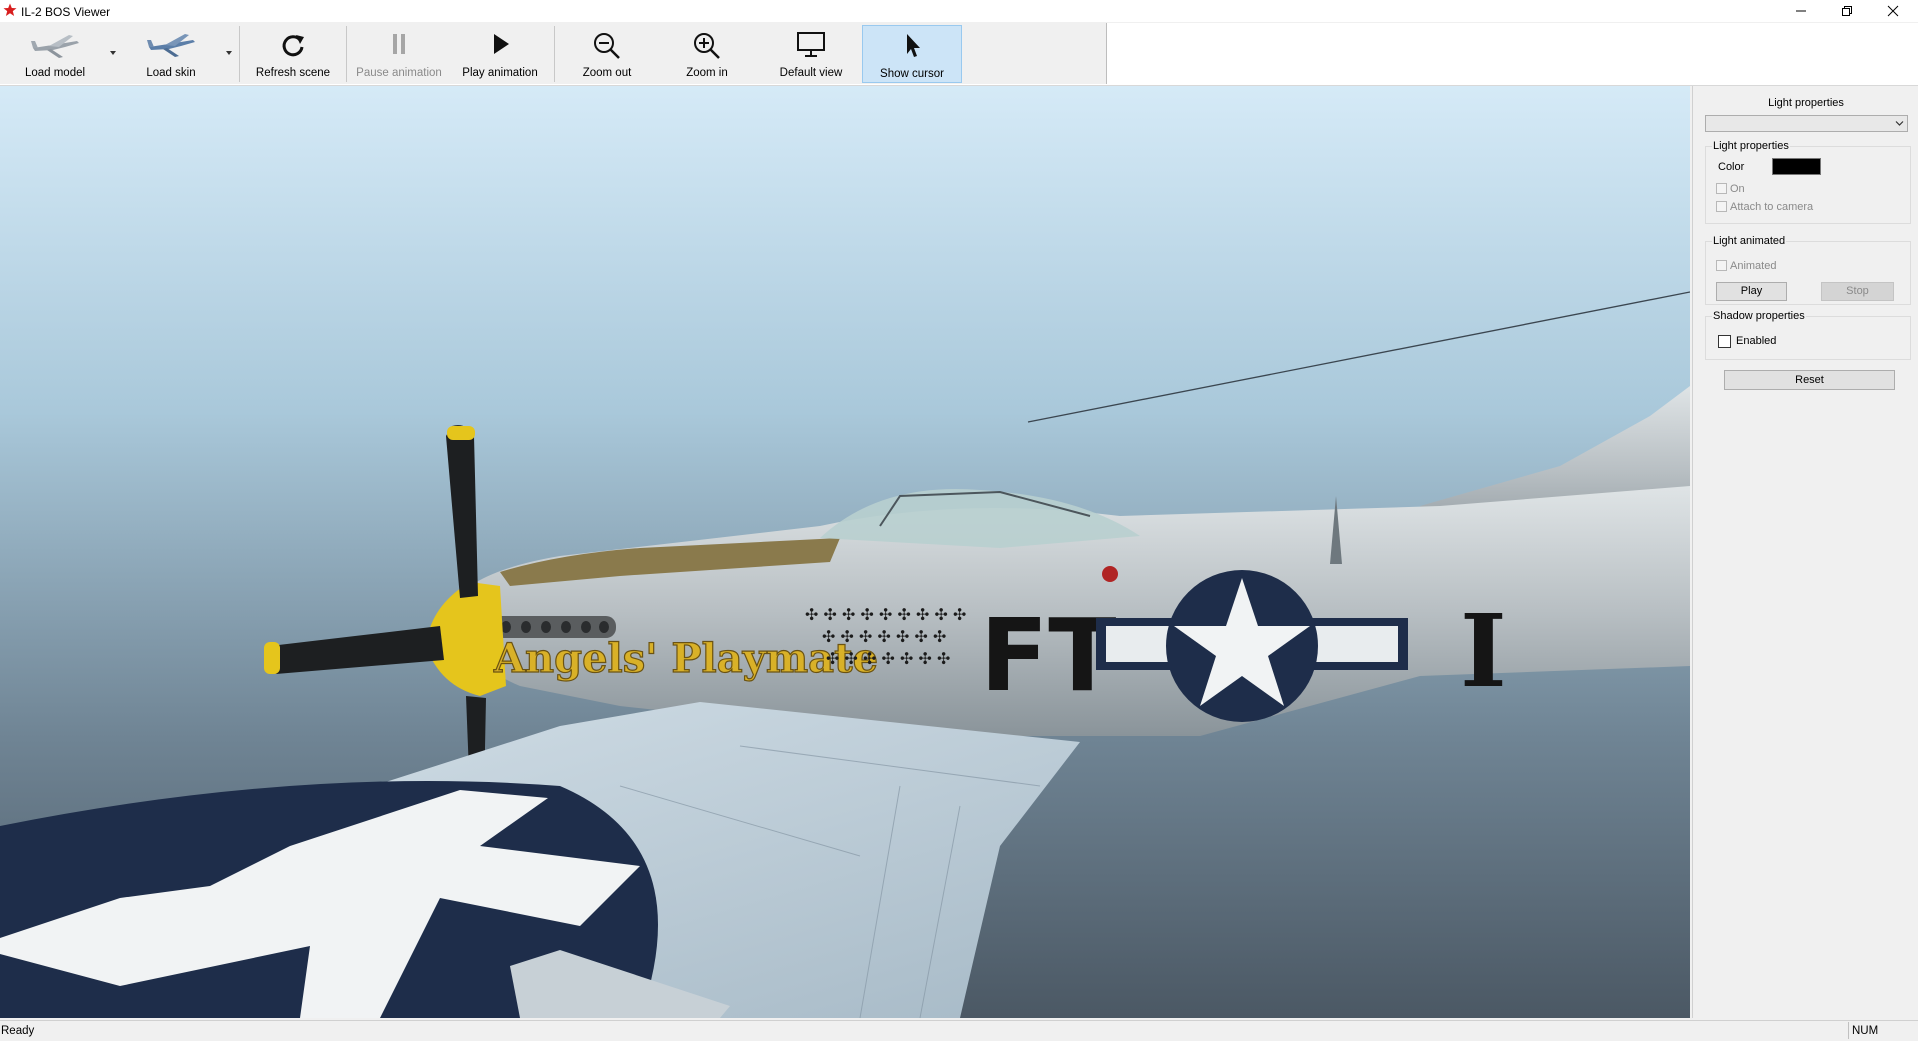 Image resolution: width=1918 pixels, height=1041 pixels. Describe the element at coordinates (959, 11) in the screenshot. I see `title-bar: IL-2 BOS Viewer` at that location.